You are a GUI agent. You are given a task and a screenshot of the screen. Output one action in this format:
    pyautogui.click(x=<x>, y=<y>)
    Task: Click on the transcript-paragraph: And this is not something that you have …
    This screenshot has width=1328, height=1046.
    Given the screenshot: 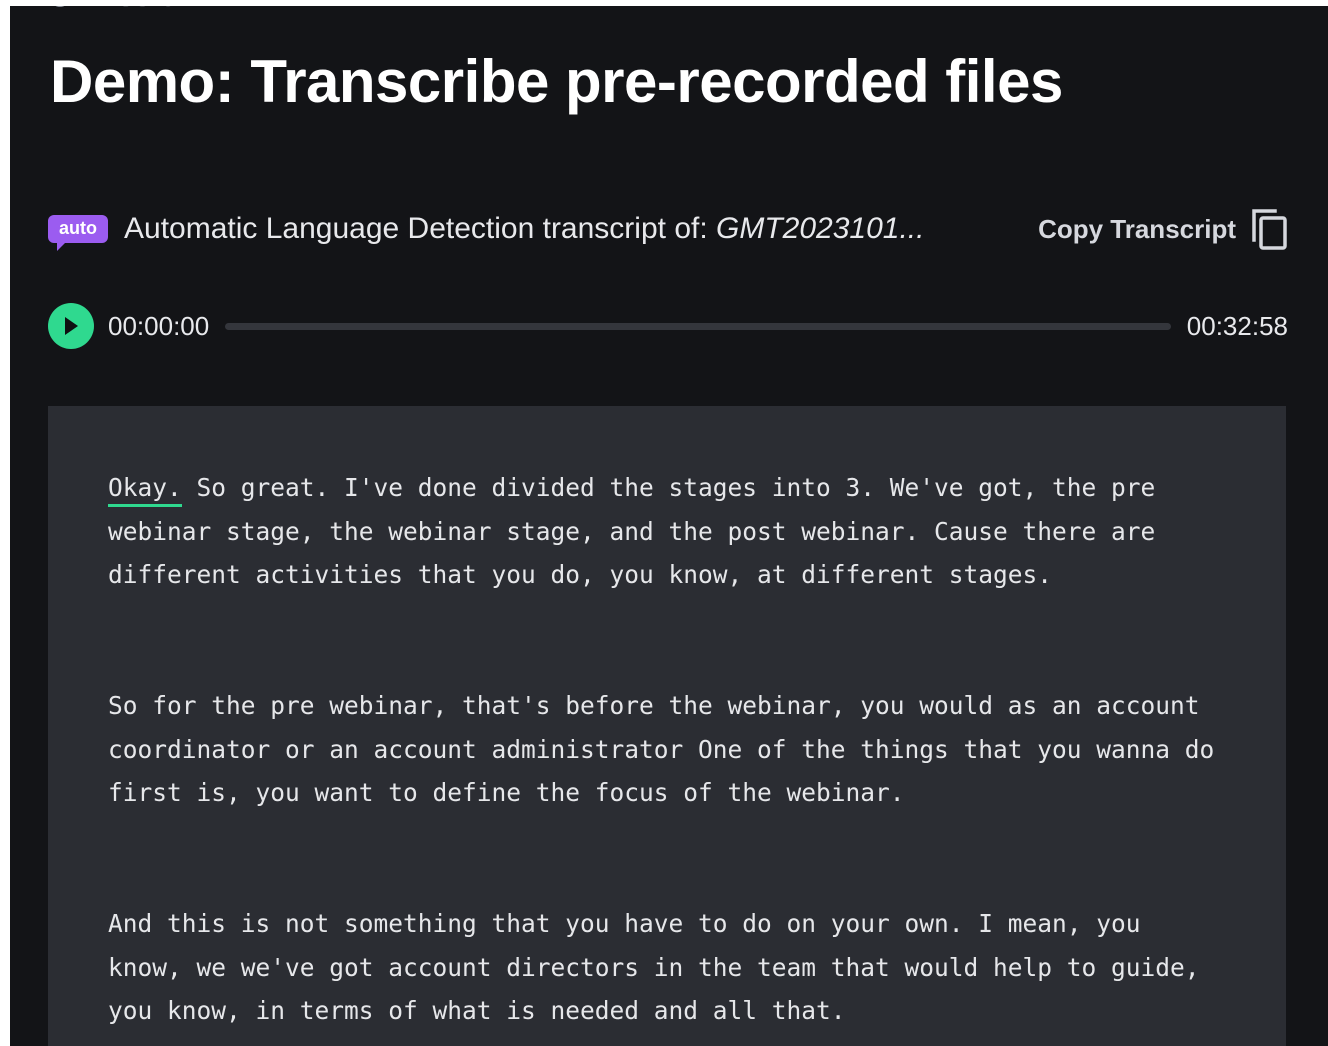 What is the action you would take?
    pyautogui.click(x=654, y=967)
    